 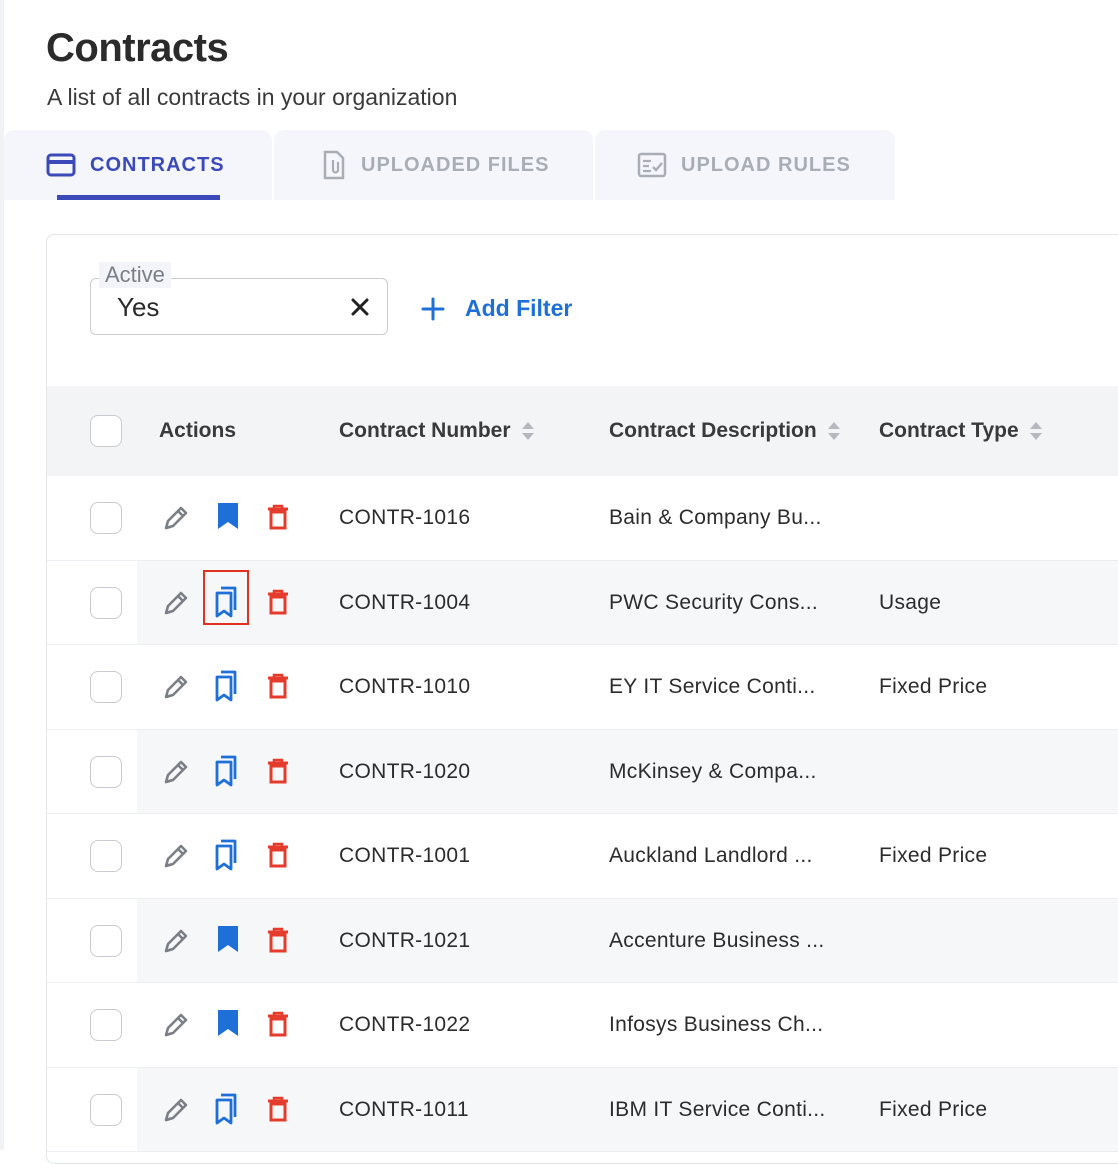 I want to click on credit-card-icon, so click(x=61, y=165).